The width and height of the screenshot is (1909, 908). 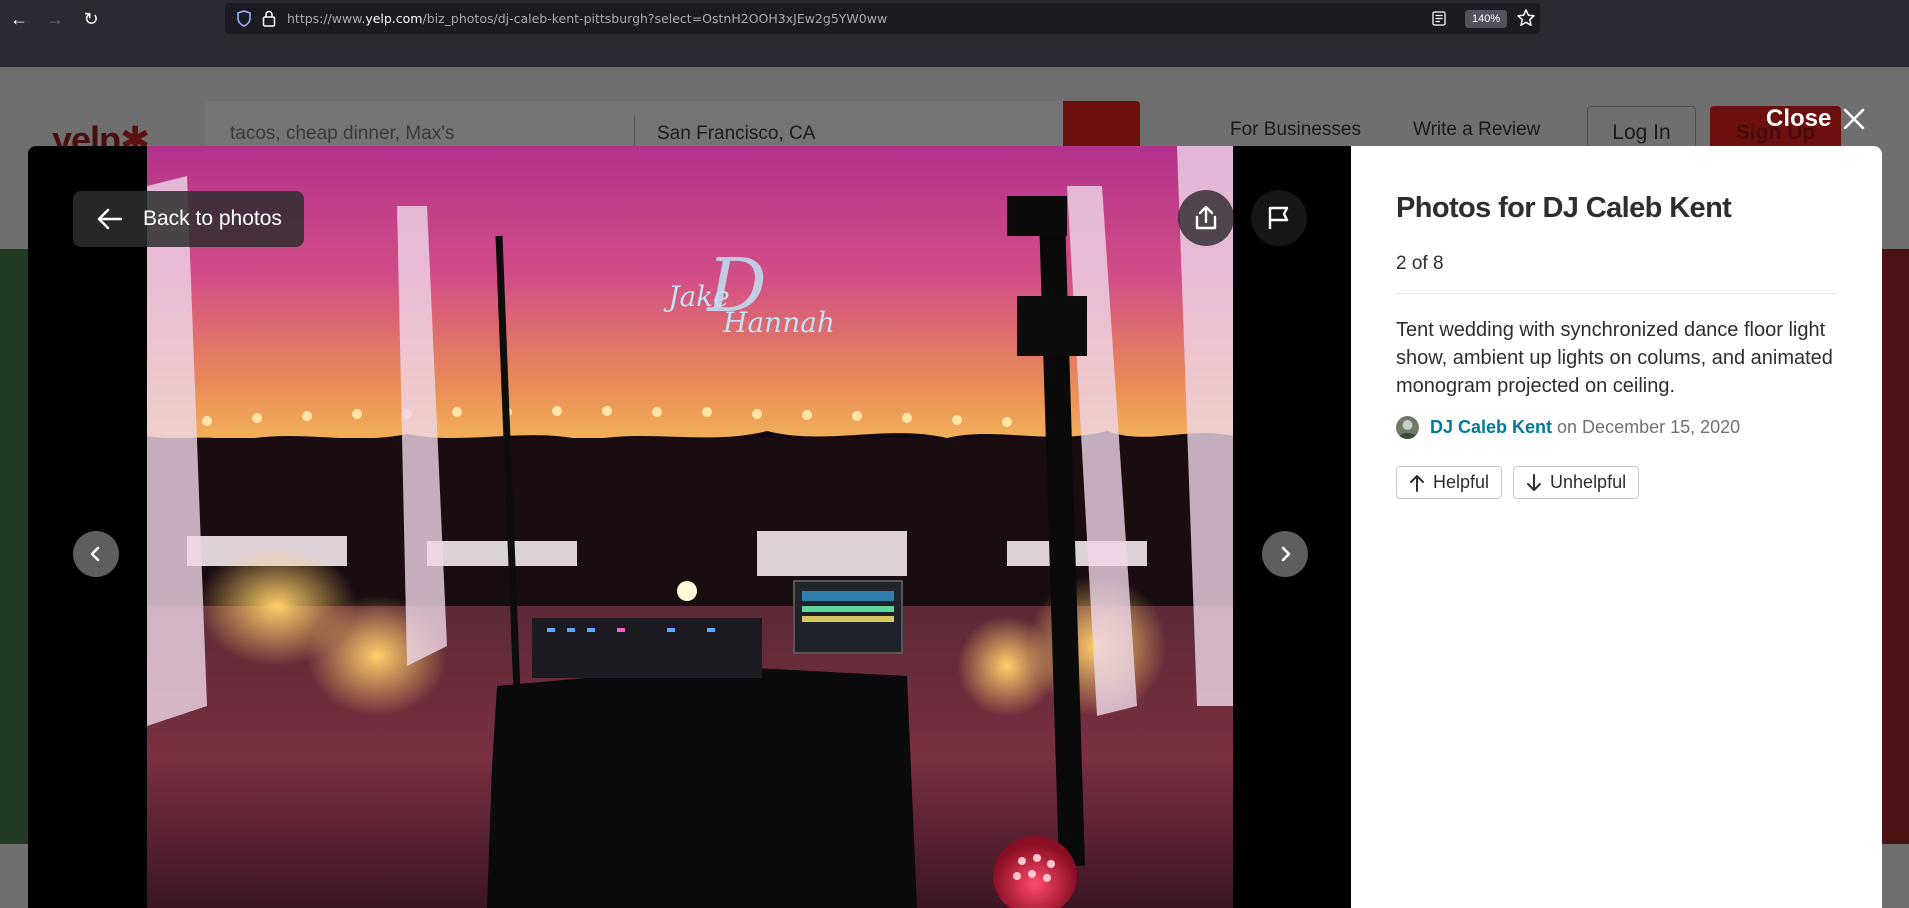 What do you see at coordinates (696, 296) in the screenshot?
I see `monogram-name-top: Jake` at bounding box center [696, 296].